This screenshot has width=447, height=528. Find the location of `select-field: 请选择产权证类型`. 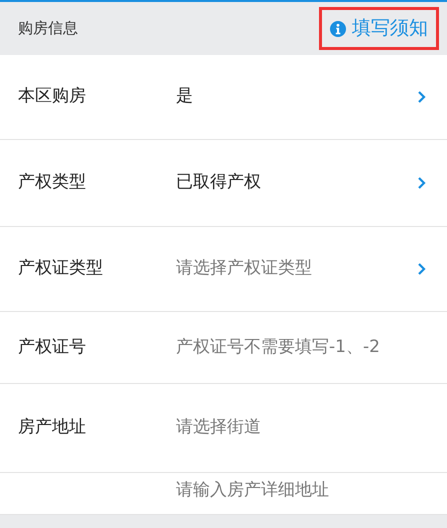

select-field: 请选择产权证类型 is located at coordinates (244, 268).